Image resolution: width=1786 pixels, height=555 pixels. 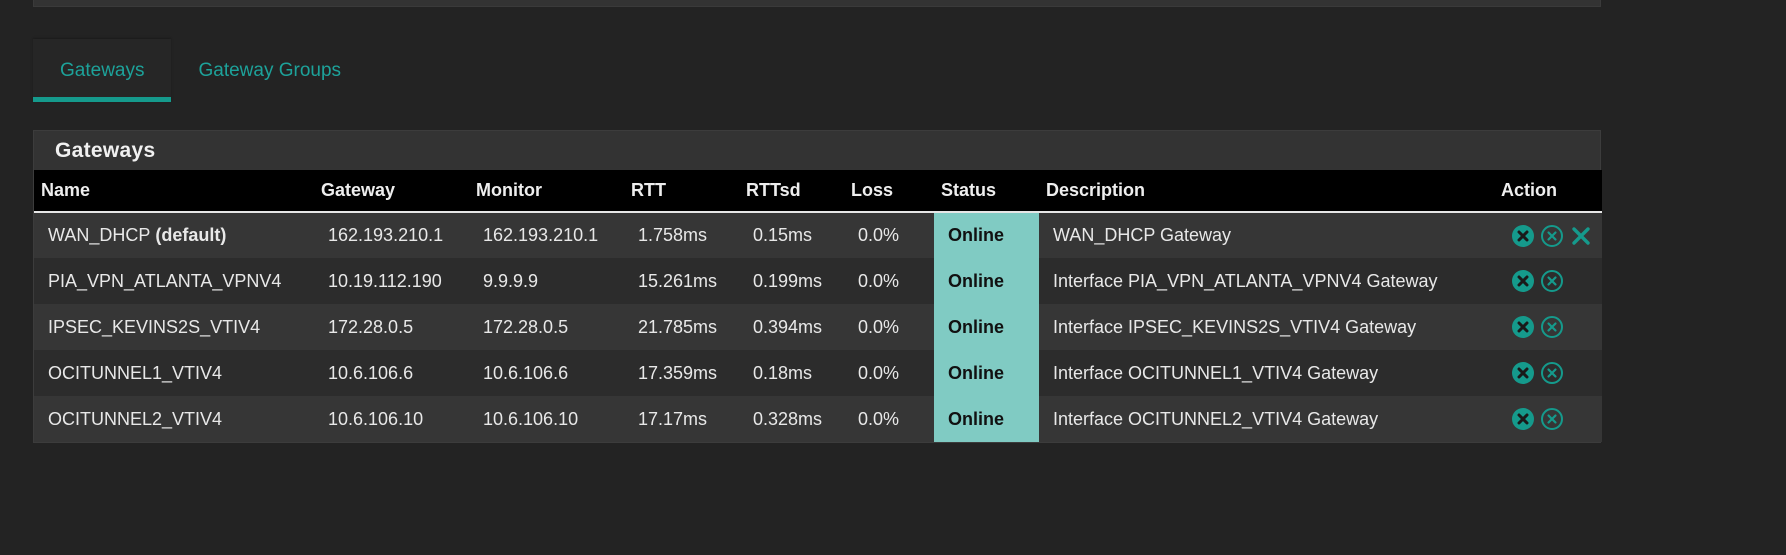 What do you see at coordinates (376, 418) in the screenshot?
I see `gateway-address: 10.6.106.10` at bounding box center [376, 418].